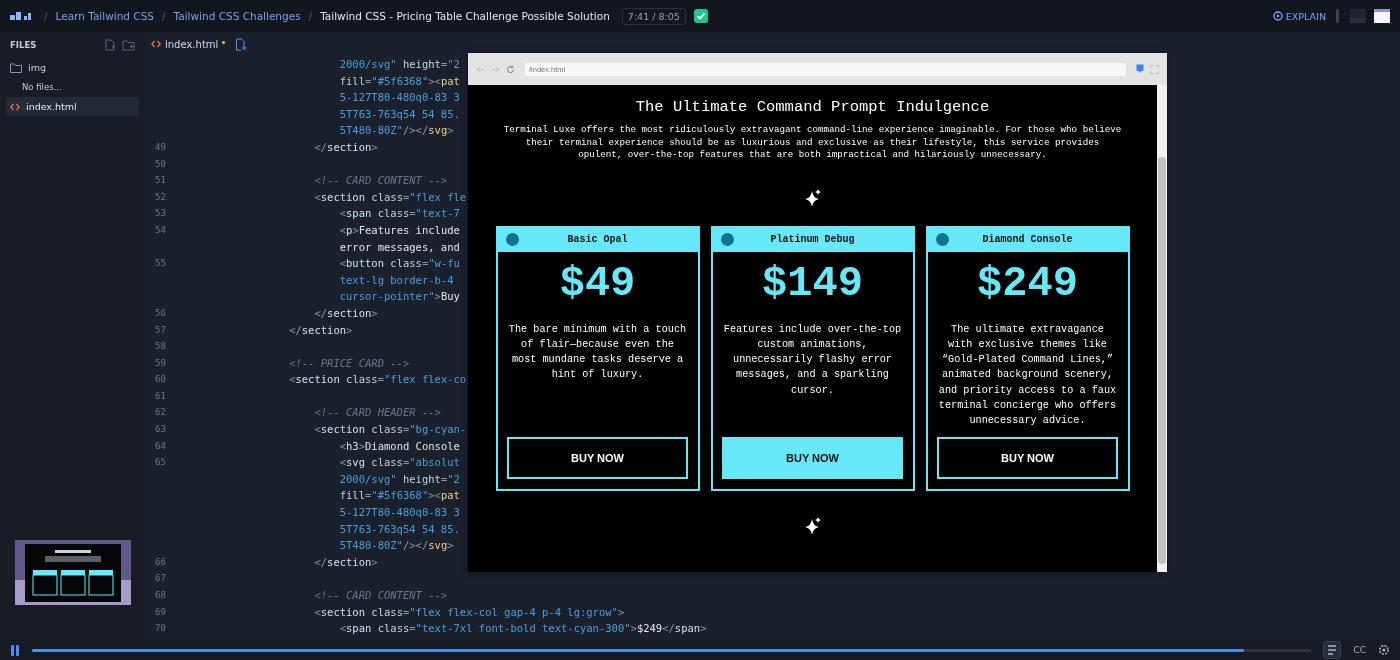 The image size is (1400, 660). I want to click on explain-button: EXPLAIN, so click(1299, 16).